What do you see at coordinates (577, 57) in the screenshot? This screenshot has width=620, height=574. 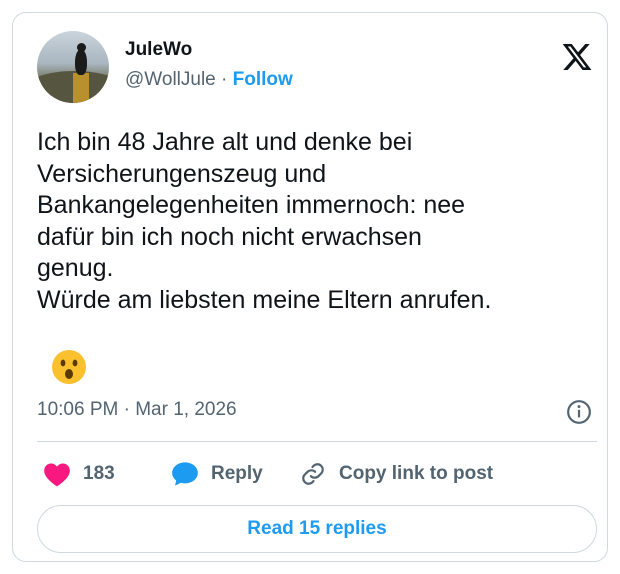 I see `x-logo-icon` at bounding box center [577, 57].